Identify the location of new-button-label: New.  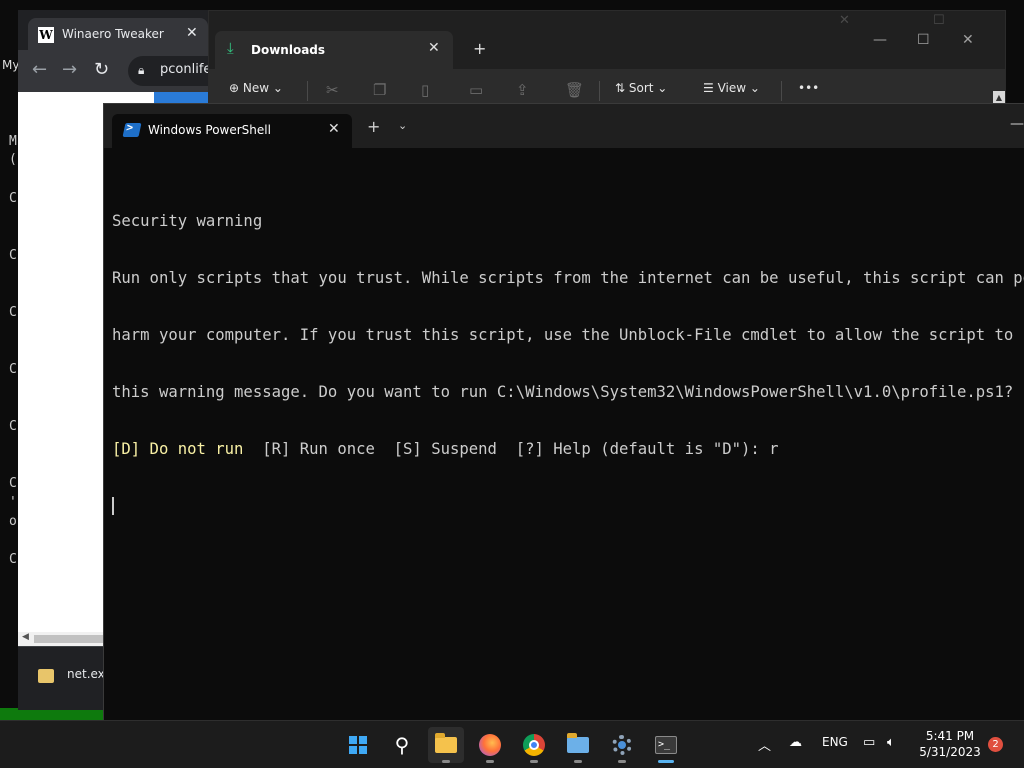
(256, 88).